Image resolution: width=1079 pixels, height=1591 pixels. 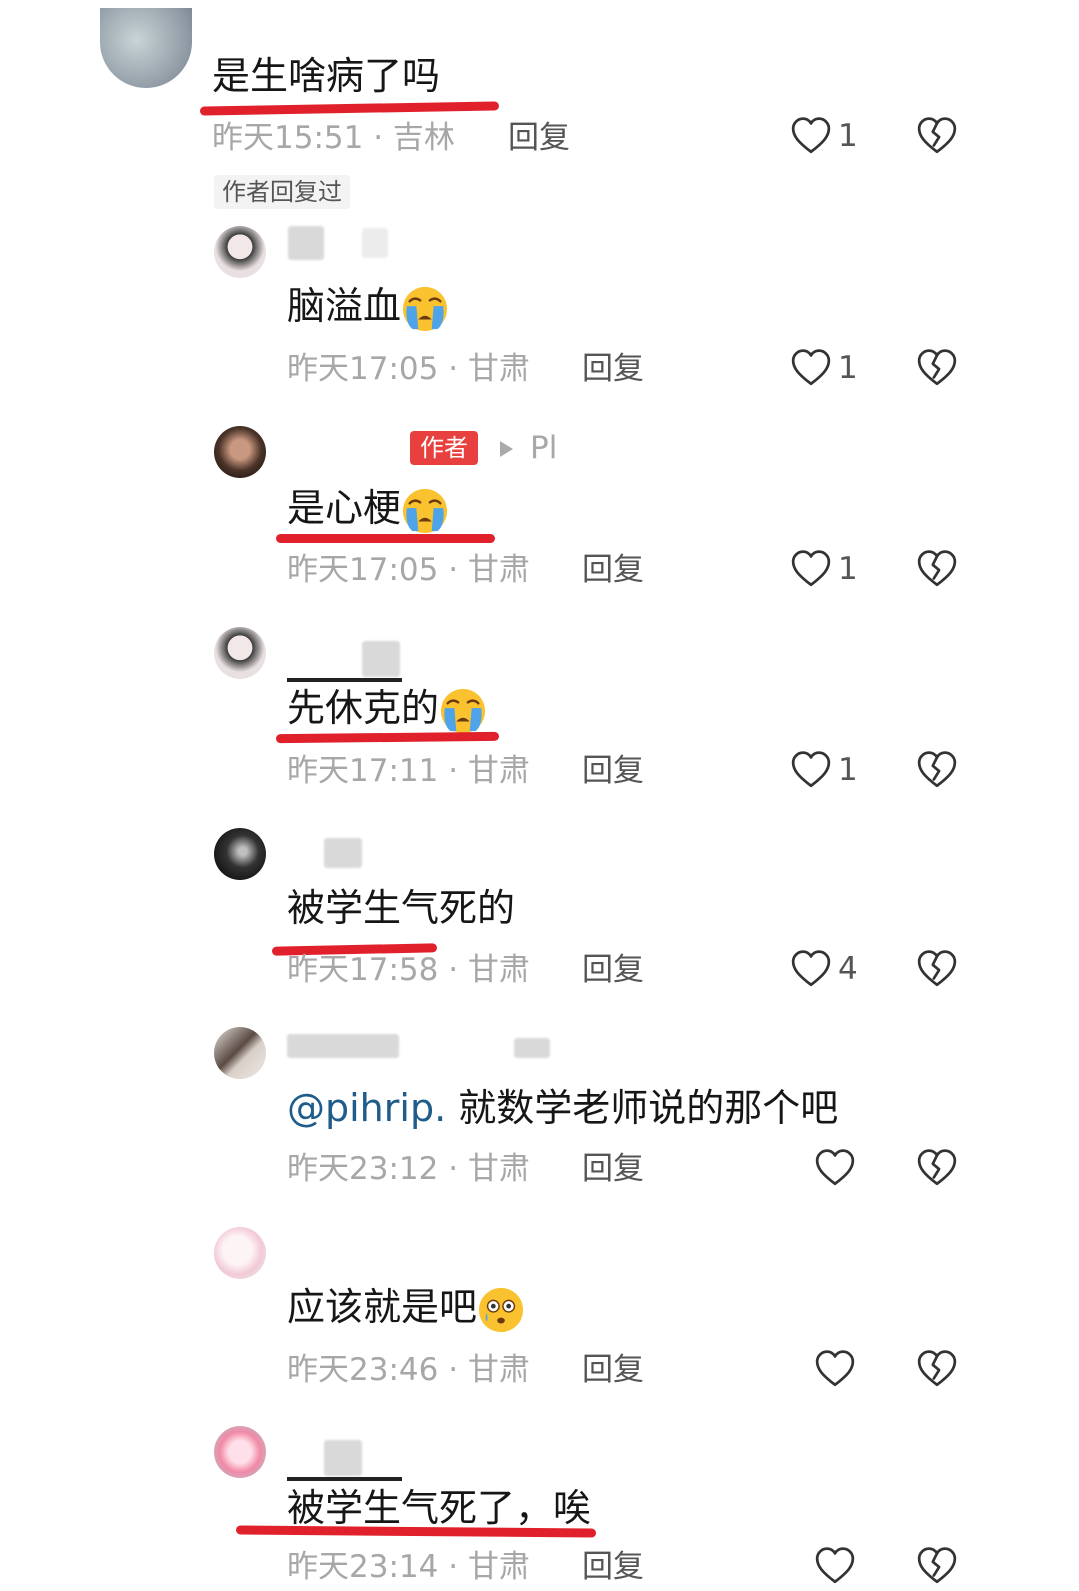 What do you see at coordinates (363, 771) in the screenshot?
I see `timestamp: 昨天17:11` at bounding box center [363, 771].